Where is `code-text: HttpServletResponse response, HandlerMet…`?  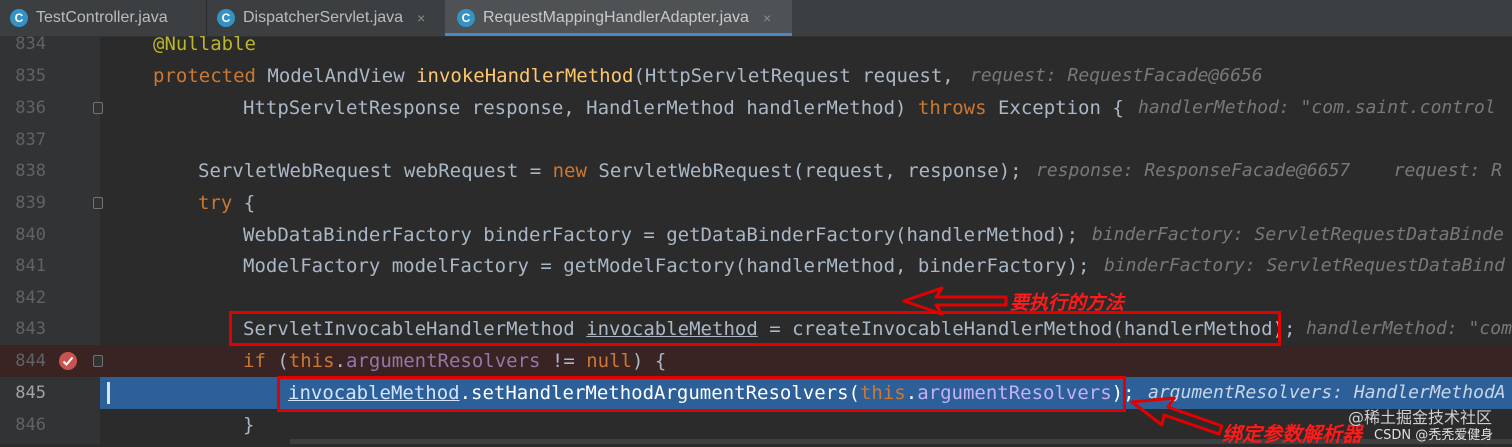 code-text: HttpServletResponse response, HandlerMet… is located at coordinates (683, 108).